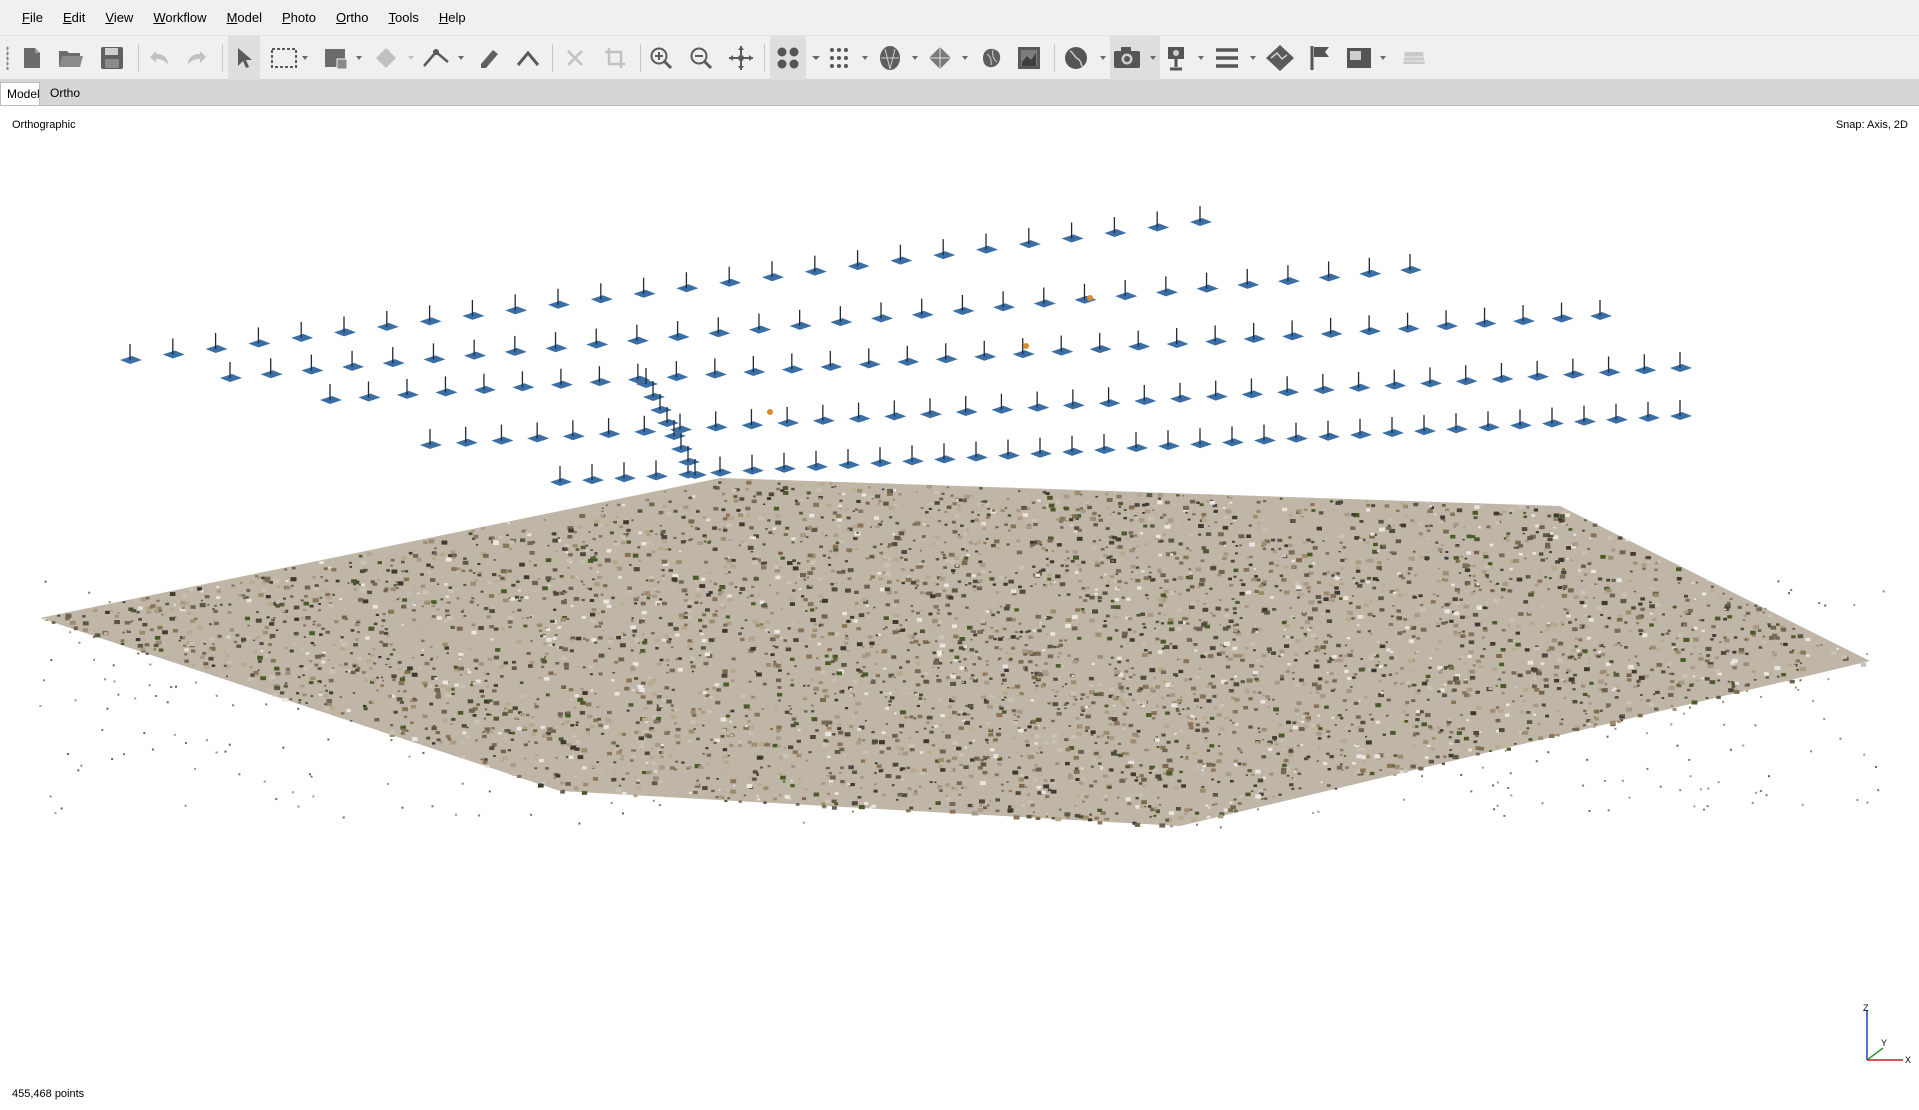 The height and width of the screenshot is (1110, 1919). I want to click on zoom-out-icon, so click(701, 58).